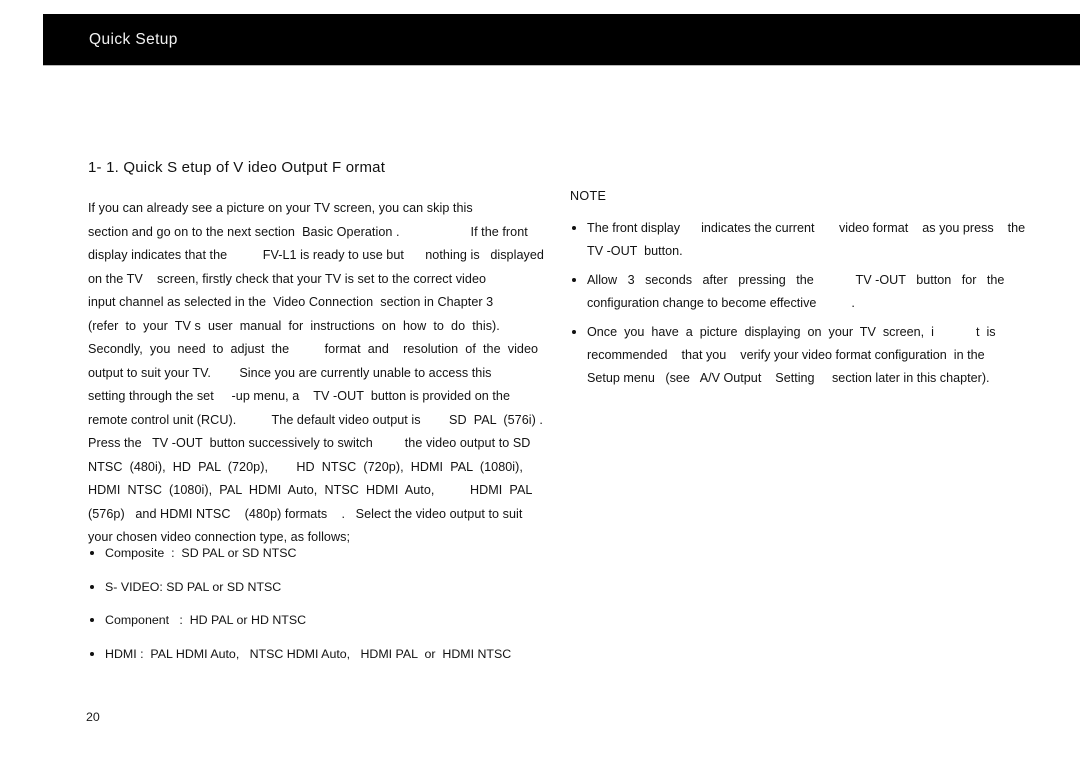 Image resolution: width=1080 pixels, height=759 pixels. What do you see at coordinates (93, 717) in the screenshot?
I see `page-number: 20` at bounding box center [93, 717].